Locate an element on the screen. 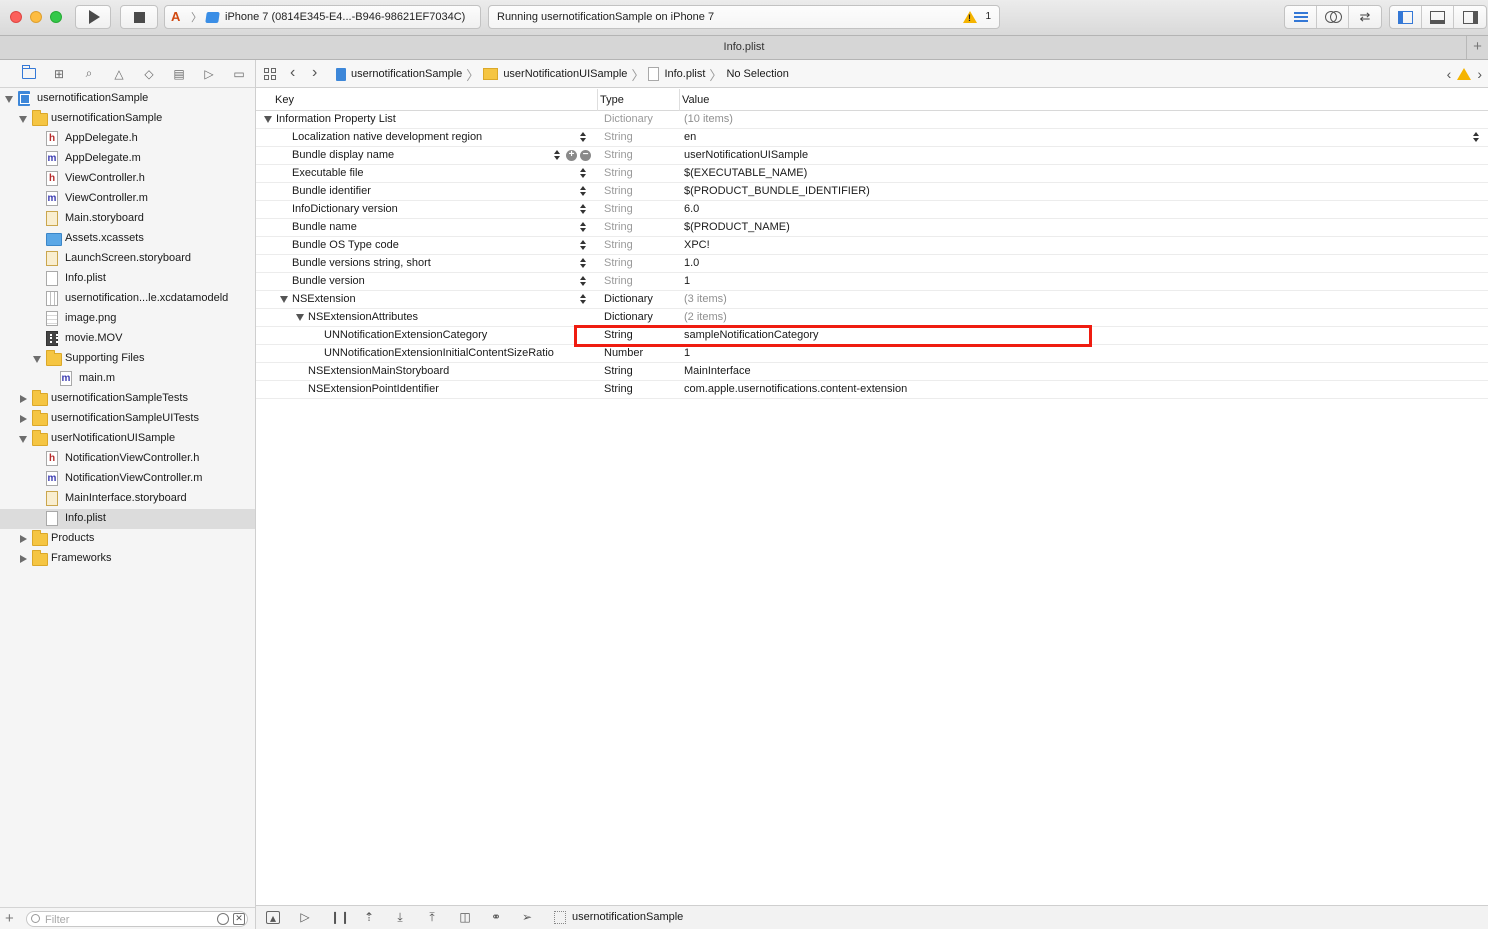  plist-row: Bundle versions string, short String 1.0 is located at coordinates (872, 264).